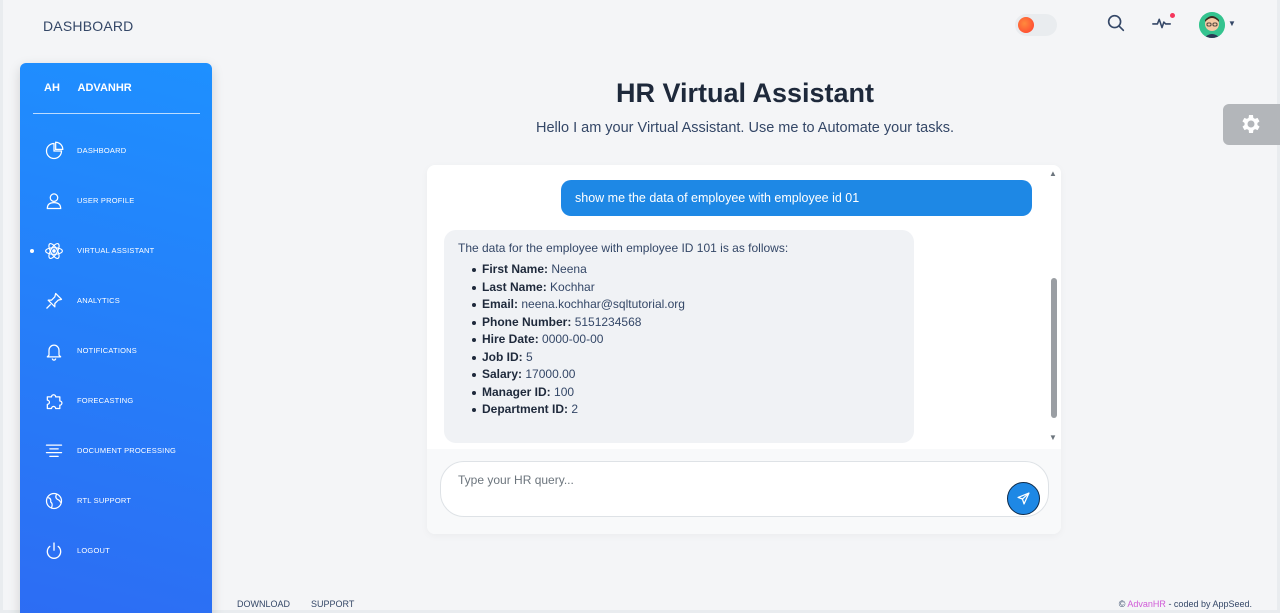 The width and height of the screenshot is (1280, 613). Describe the element at coordinates (686, 410) in the screenshot. I see `list-item: Department ID: 2` at that location.